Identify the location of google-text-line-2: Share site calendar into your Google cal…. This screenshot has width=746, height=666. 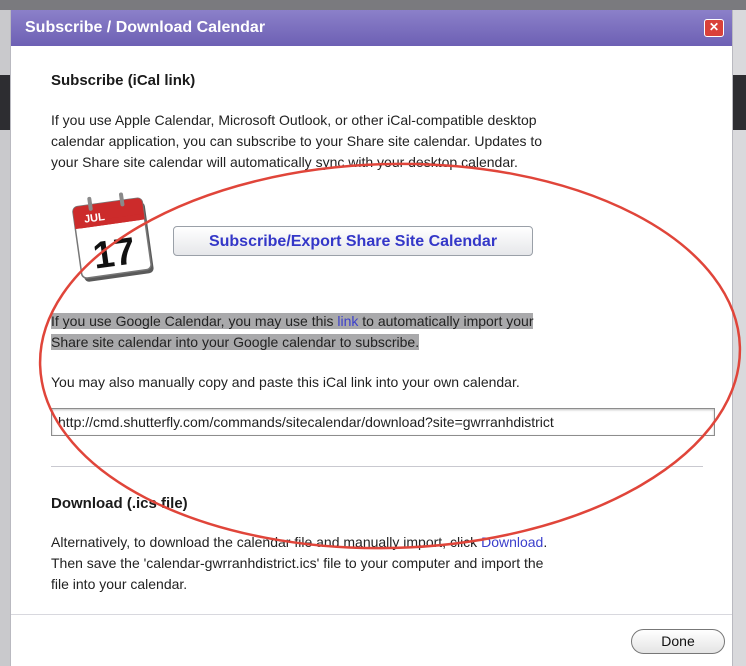
(235, 342).